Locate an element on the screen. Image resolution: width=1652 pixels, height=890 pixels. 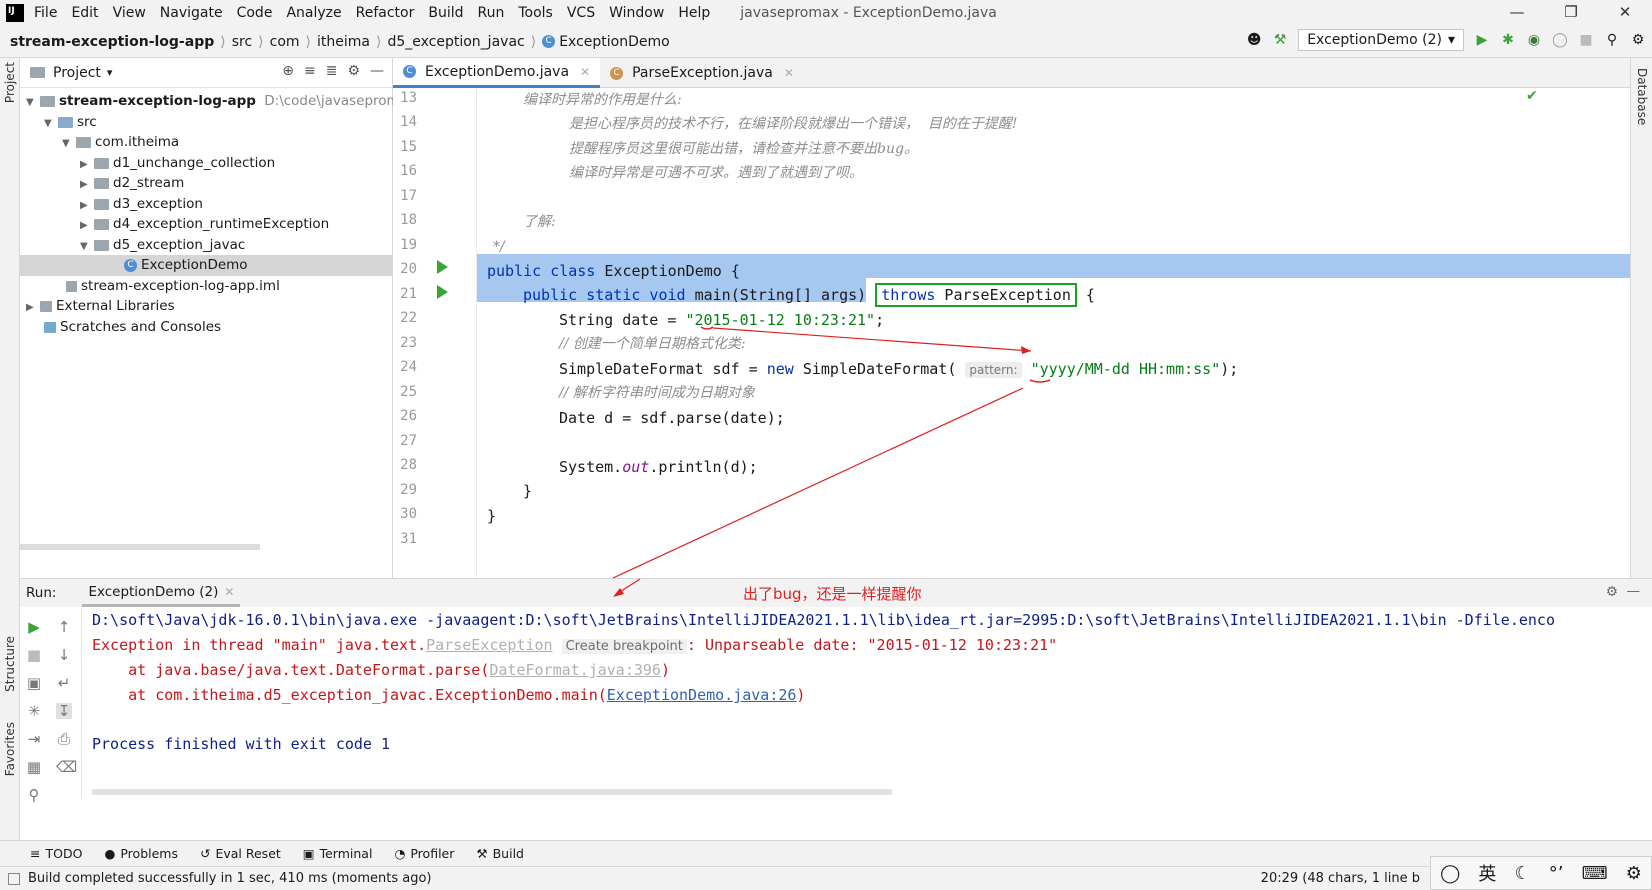
user-icon: ☻ is located at coordinates (1254, 40).